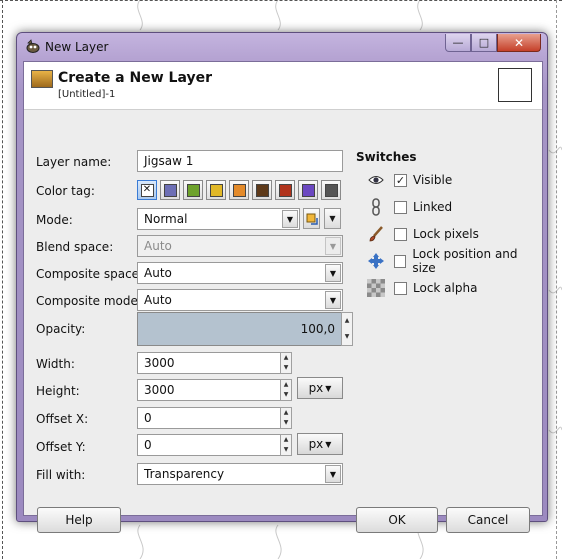  I want to click on mode-select: Normal ▼, so click(218, 219).